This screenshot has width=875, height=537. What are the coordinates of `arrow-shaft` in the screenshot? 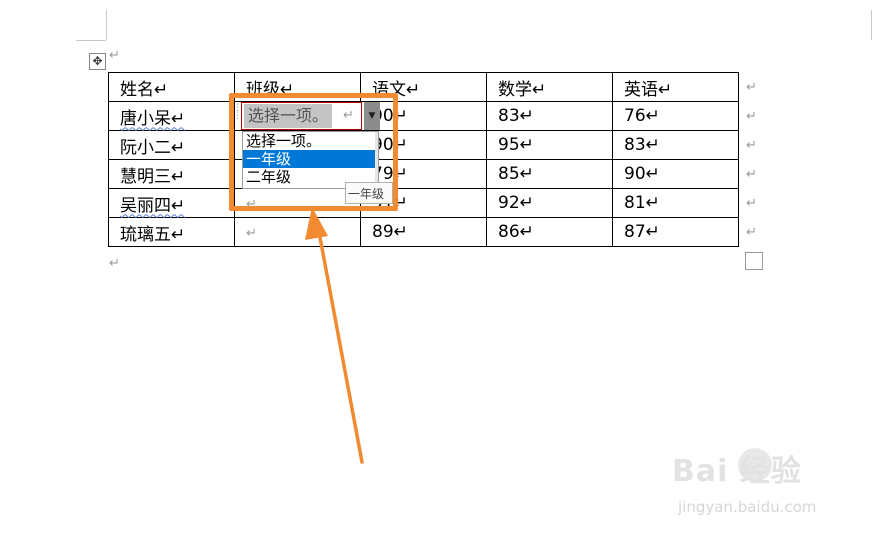 It's located at (340, 347).